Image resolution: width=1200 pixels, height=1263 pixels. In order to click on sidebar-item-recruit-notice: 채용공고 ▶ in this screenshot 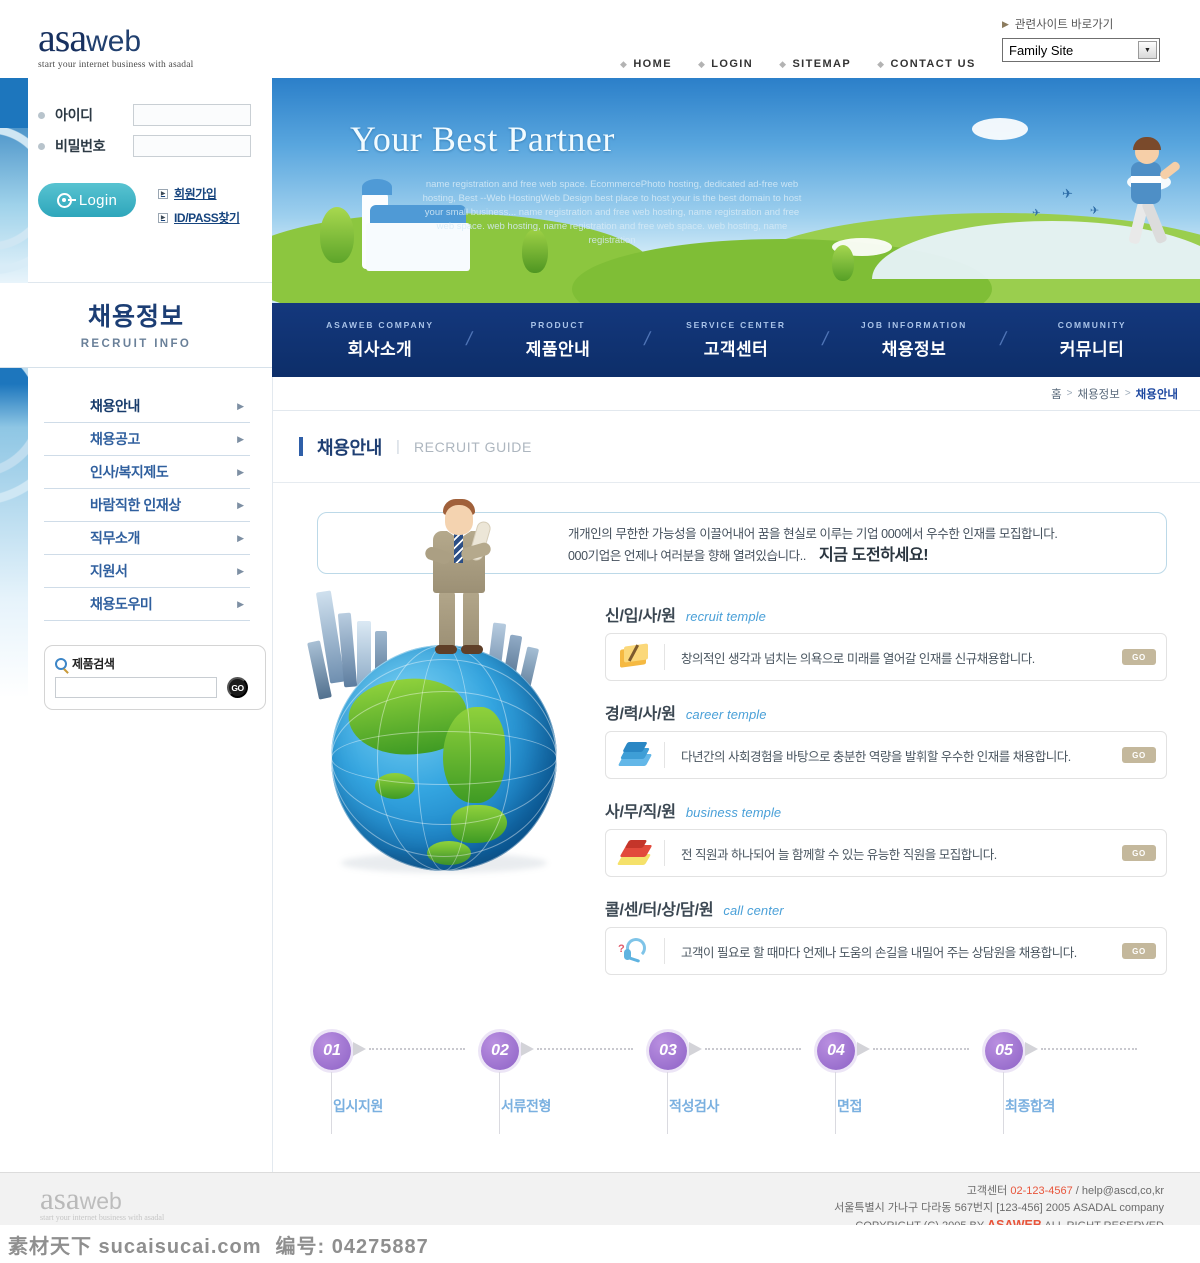, I will do `click(147, 439)`.